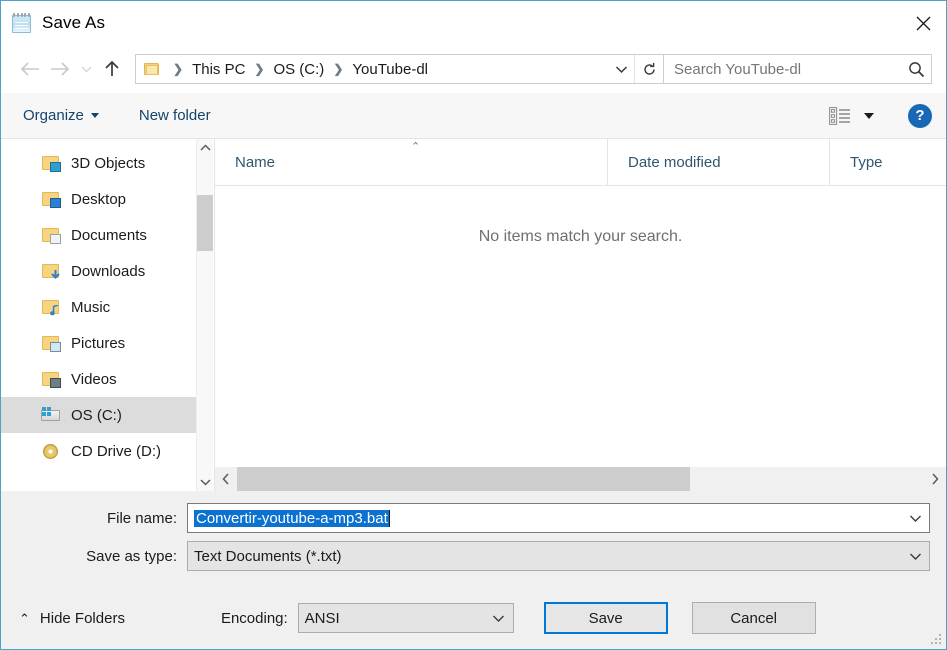  Describe the element at coordinates (51, 415) in the screenshot. I see `drive-os-icon` at that location.